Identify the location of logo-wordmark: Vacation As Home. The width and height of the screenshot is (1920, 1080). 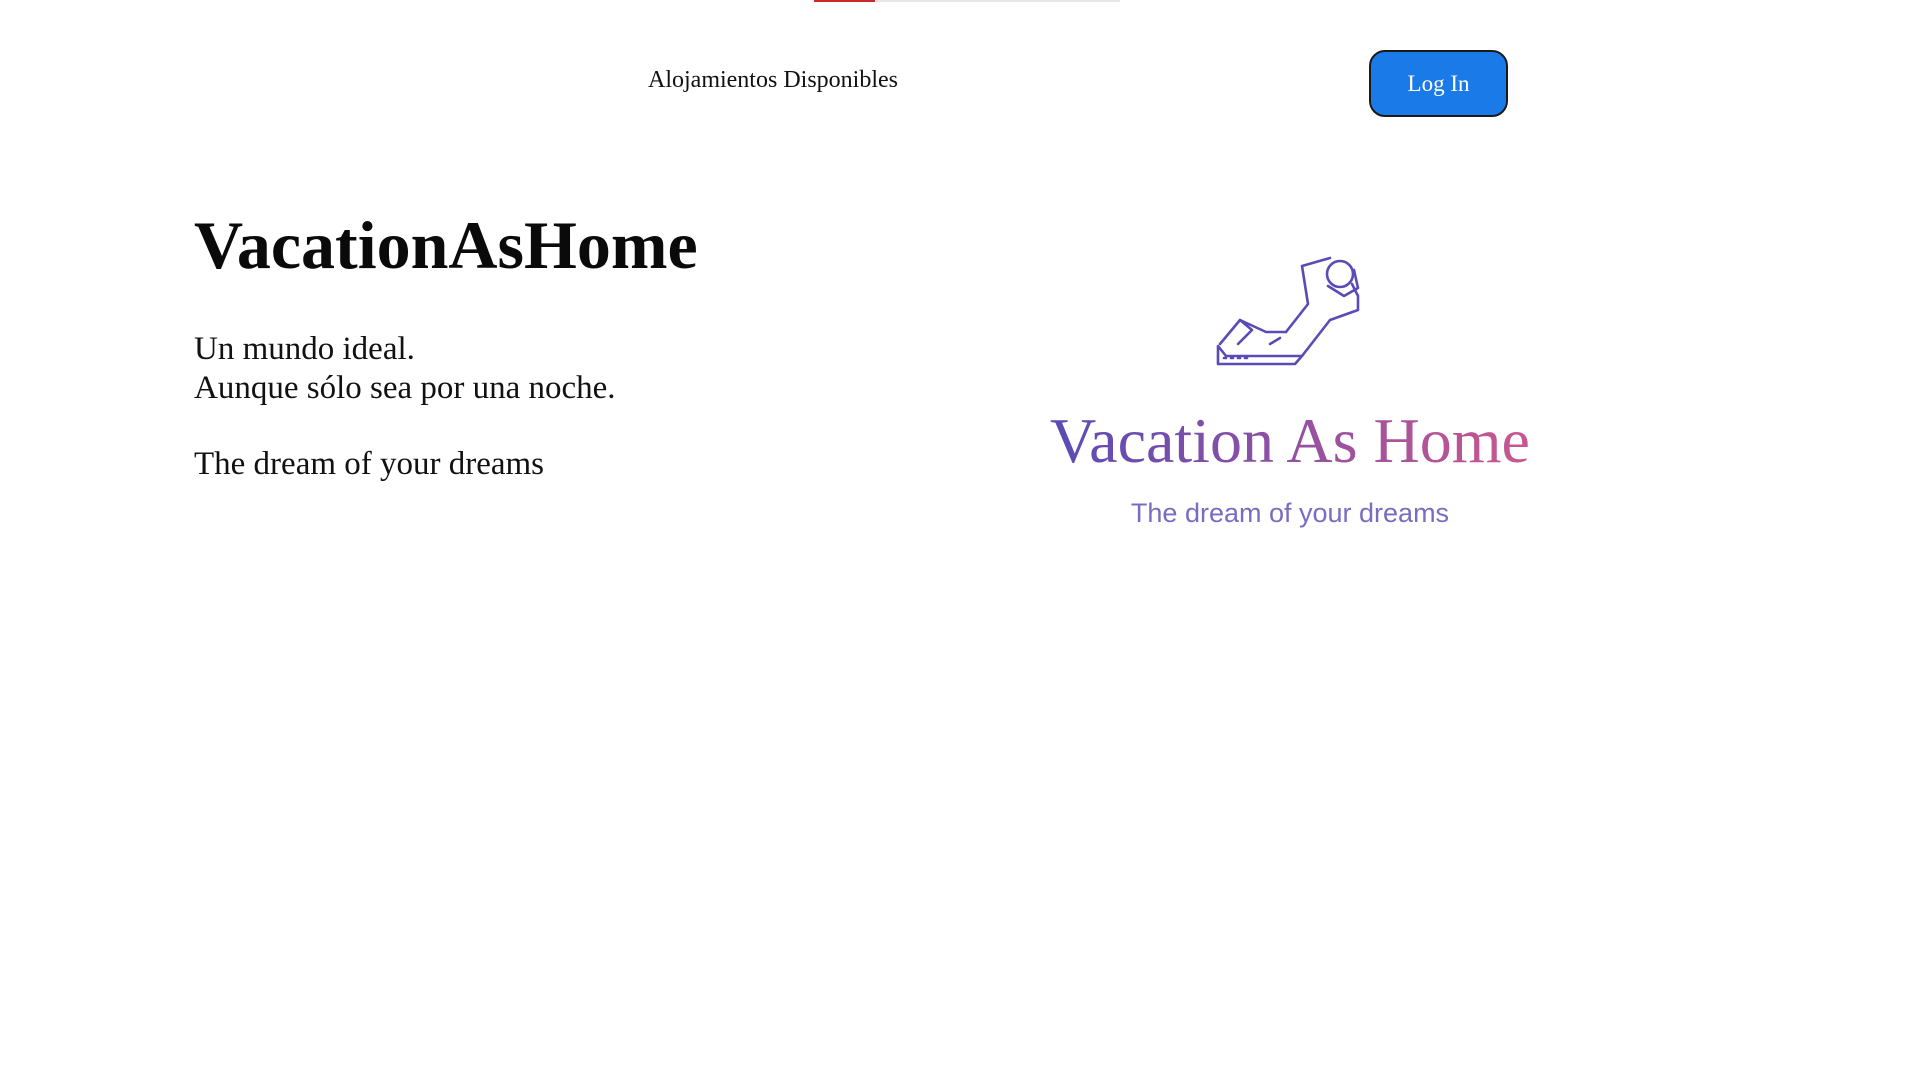
(1290, 440).